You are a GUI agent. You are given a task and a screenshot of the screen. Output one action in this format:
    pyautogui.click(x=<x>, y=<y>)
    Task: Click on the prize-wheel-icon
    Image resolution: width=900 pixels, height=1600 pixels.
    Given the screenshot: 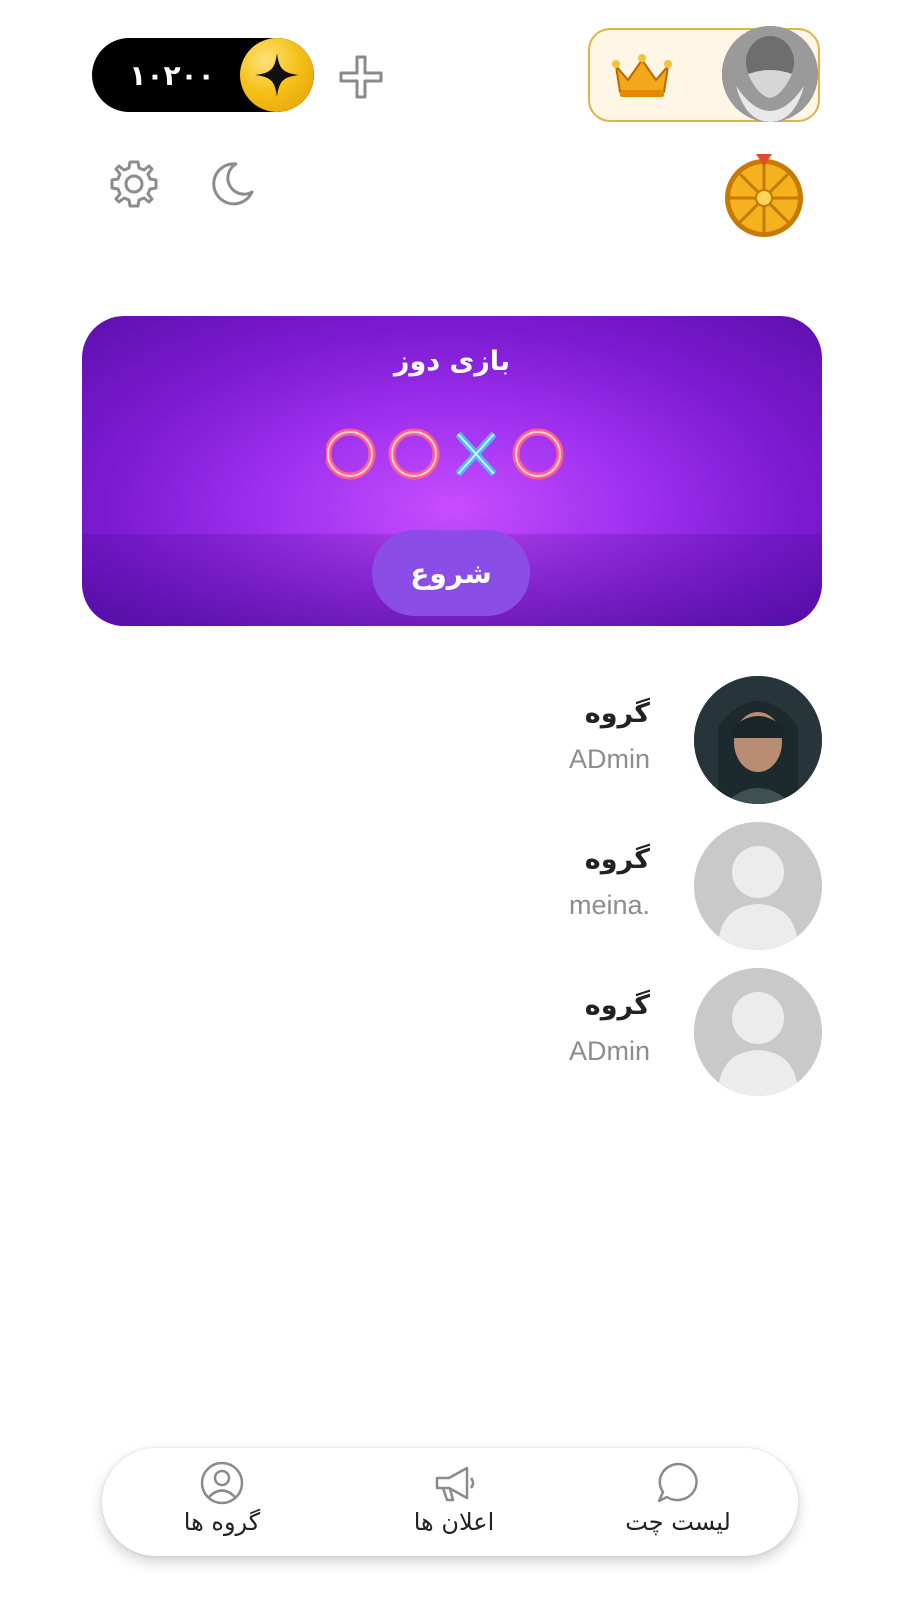 What is the action you would take?
    pyautogui.click(x=764, y=195)
    